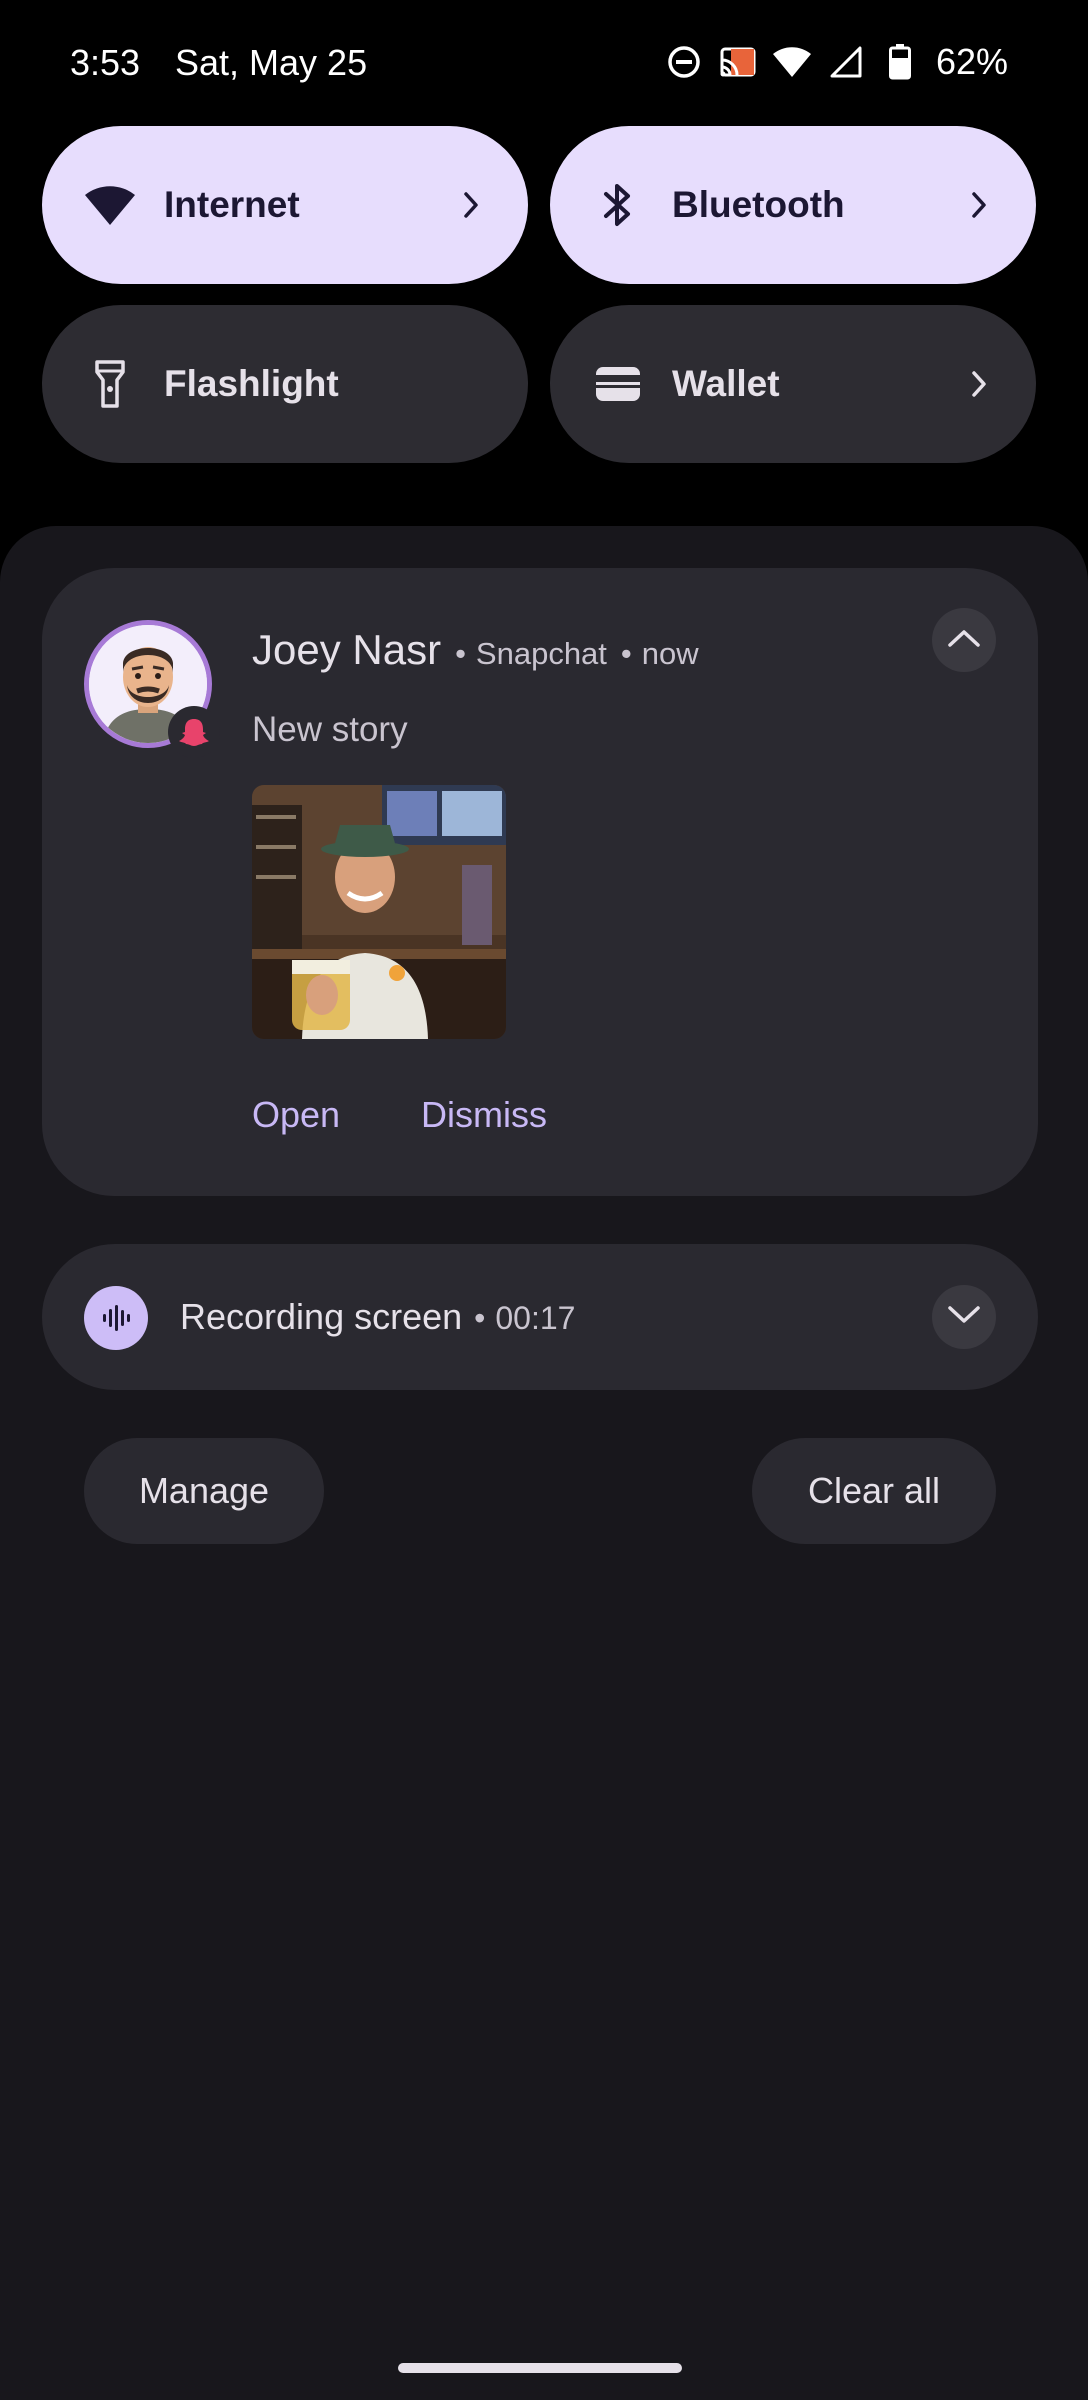  I want to click on notification-header: Joey Nasr • Snapchat • now, so click(475, 650).